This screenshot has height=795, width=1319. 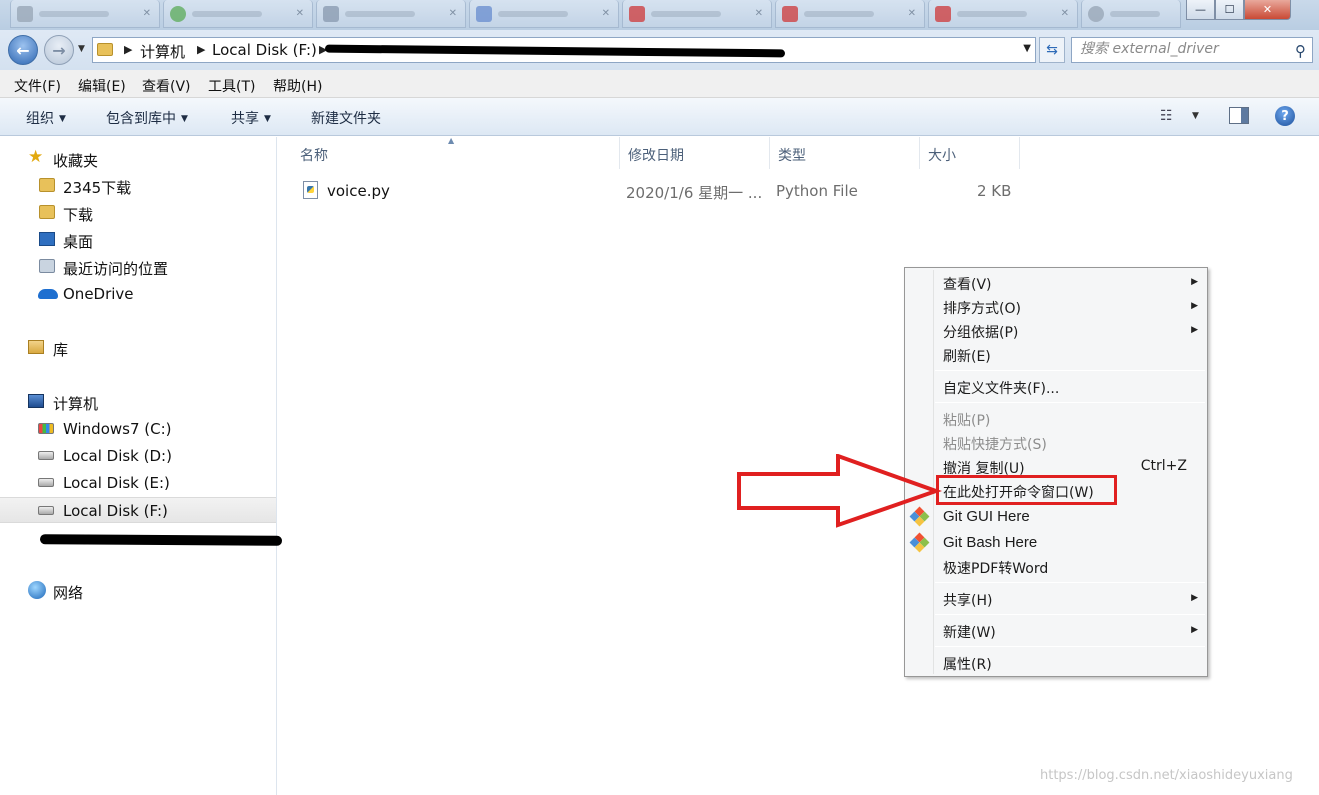 I want to click on menu-item-share: 共享(H) ▶, so click(x=1056, y=599).